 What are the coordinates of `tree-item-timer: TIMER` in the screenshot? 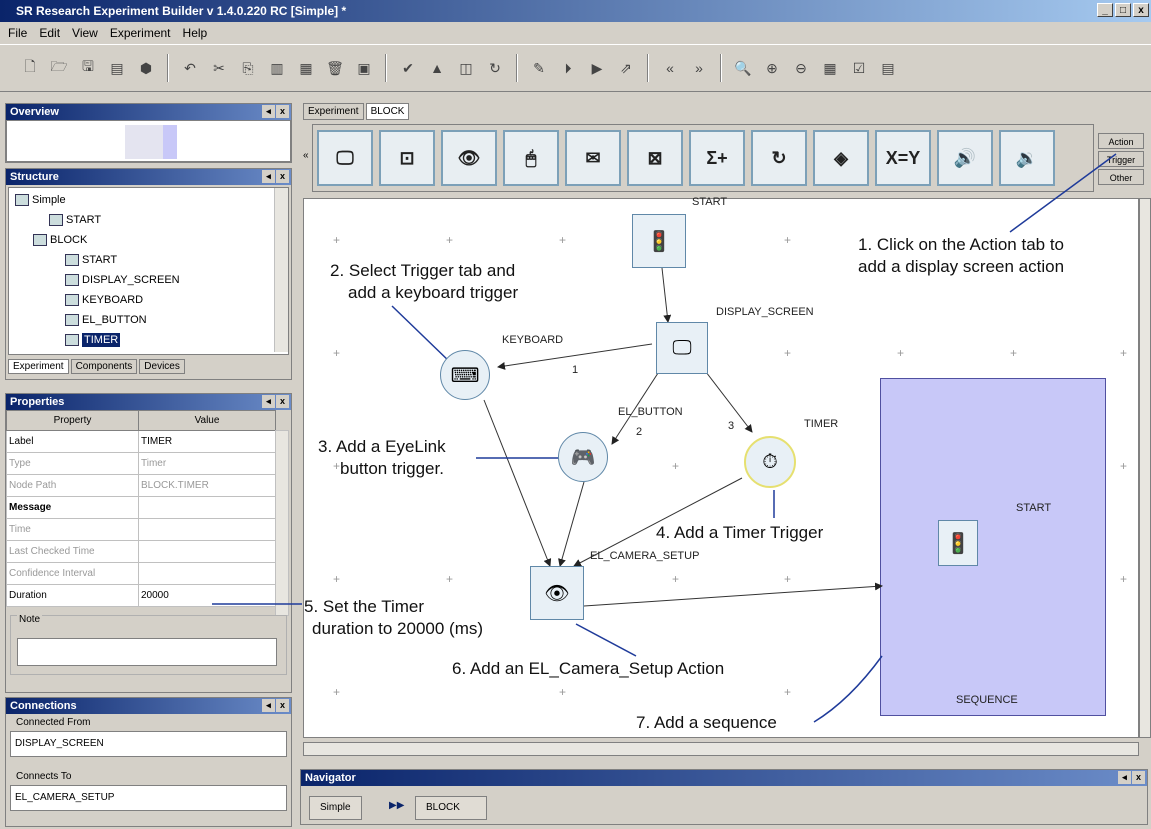 It's located at (148, 340).